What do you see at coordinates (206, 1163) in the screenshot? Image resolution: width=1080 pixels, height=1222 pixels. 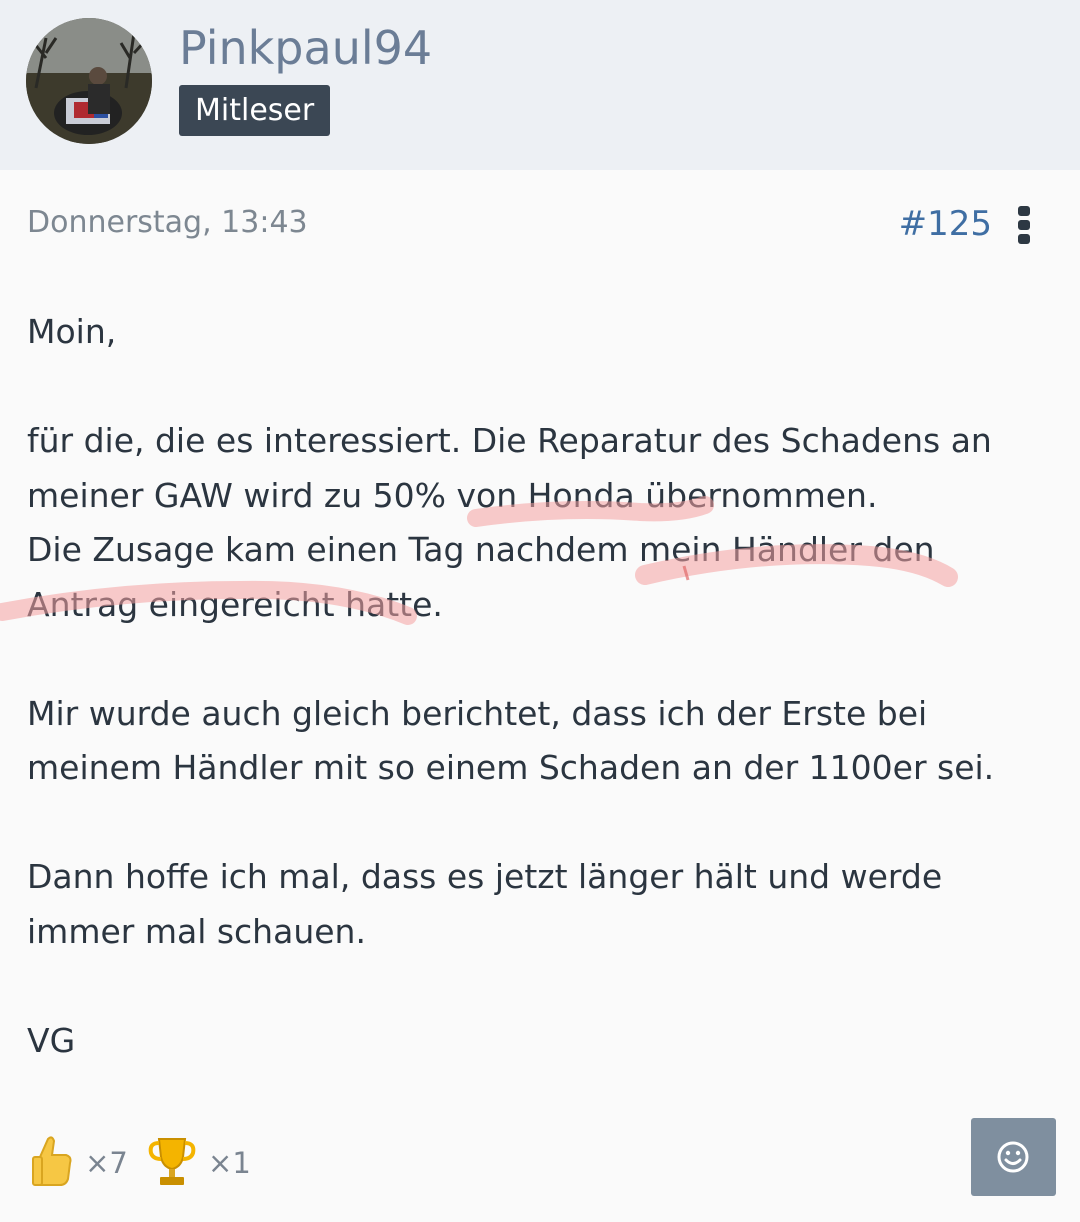 I see `reaction-trophy: ×1` at bounding box center [206, 1163].